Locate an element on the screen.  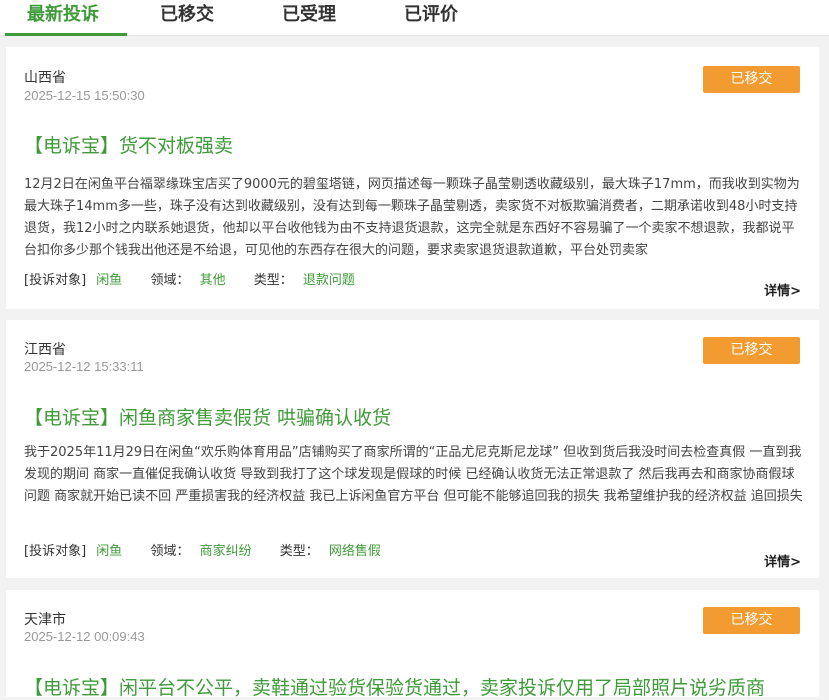
complaint-meta: [投诉对象] 闲鱼 领域： 其他 类型： 退款问题 is located at coordinates (189, 278).